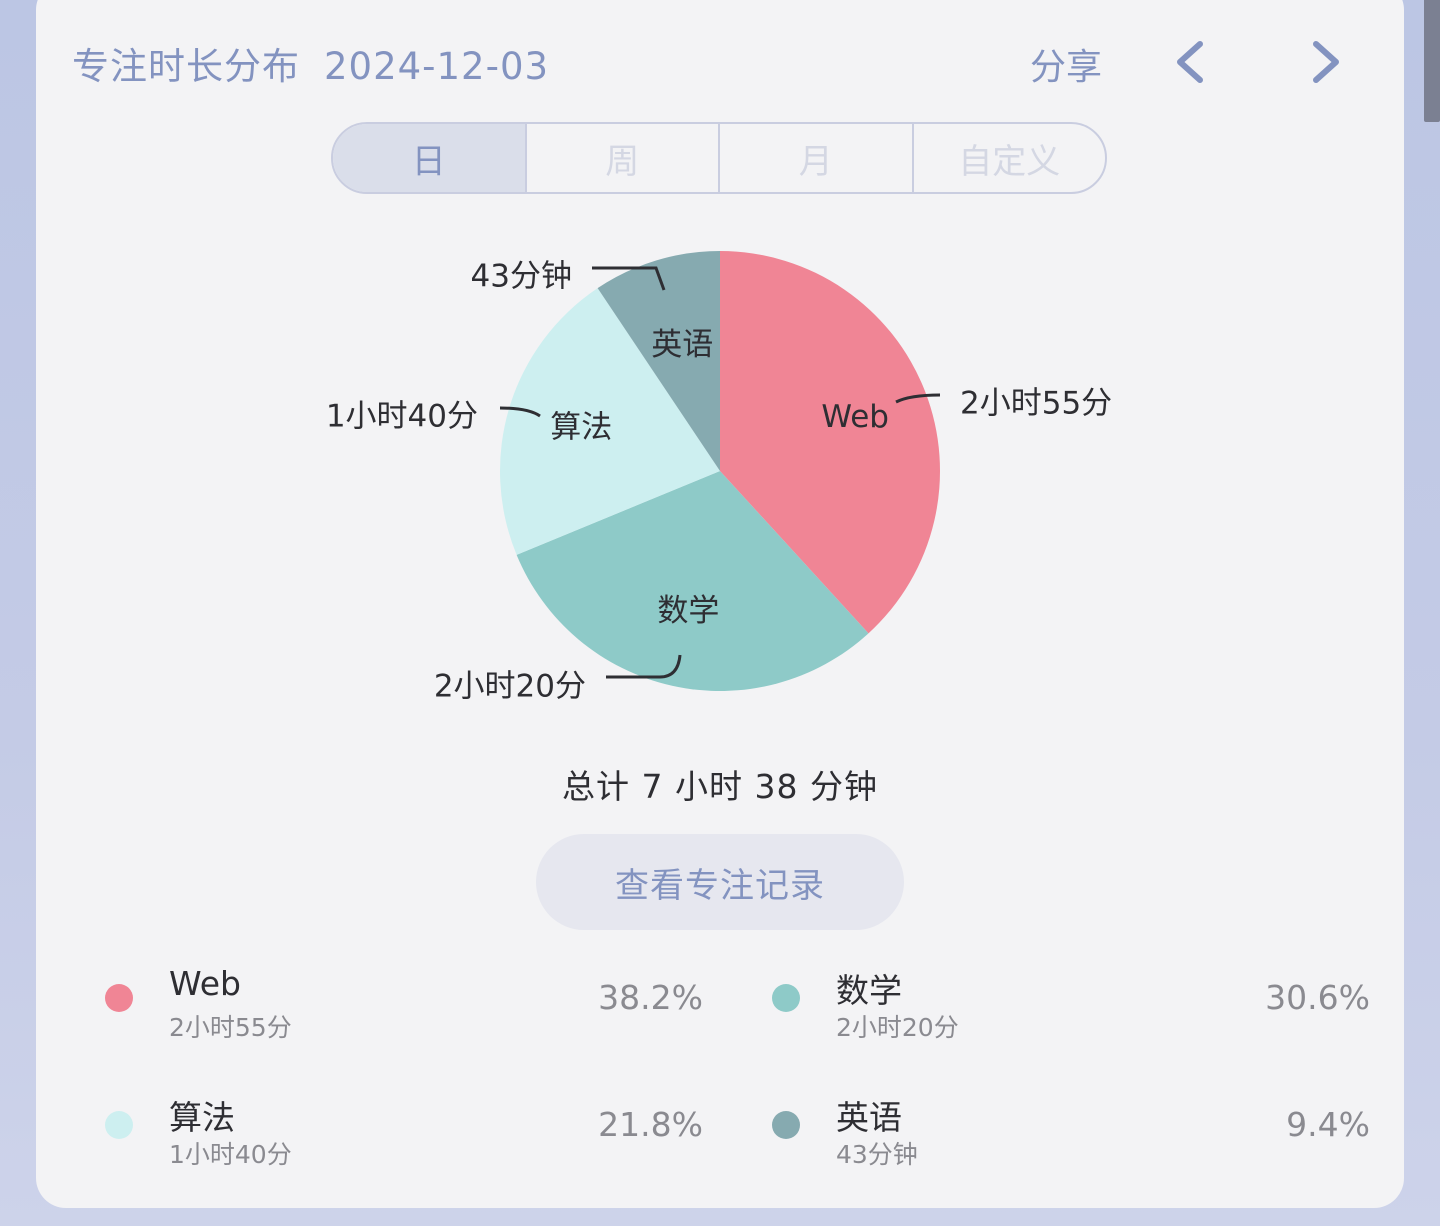 The image size is (1440, 1226). Describe the element at coordinates (1036, 404) in the screenshot. I see `duration-label-web: 2小时55分` at that location.